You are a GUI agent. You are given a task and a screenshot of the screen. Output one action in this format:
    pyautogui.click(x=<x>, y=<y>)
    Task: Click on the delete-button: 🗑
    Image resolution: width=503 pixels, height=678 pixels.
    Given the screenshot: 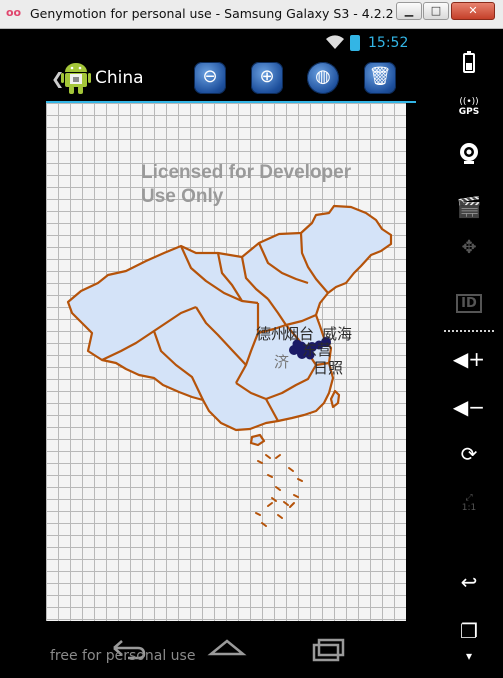 What is the action you would take?
    pyautogui.click(x=380, y=78)
    